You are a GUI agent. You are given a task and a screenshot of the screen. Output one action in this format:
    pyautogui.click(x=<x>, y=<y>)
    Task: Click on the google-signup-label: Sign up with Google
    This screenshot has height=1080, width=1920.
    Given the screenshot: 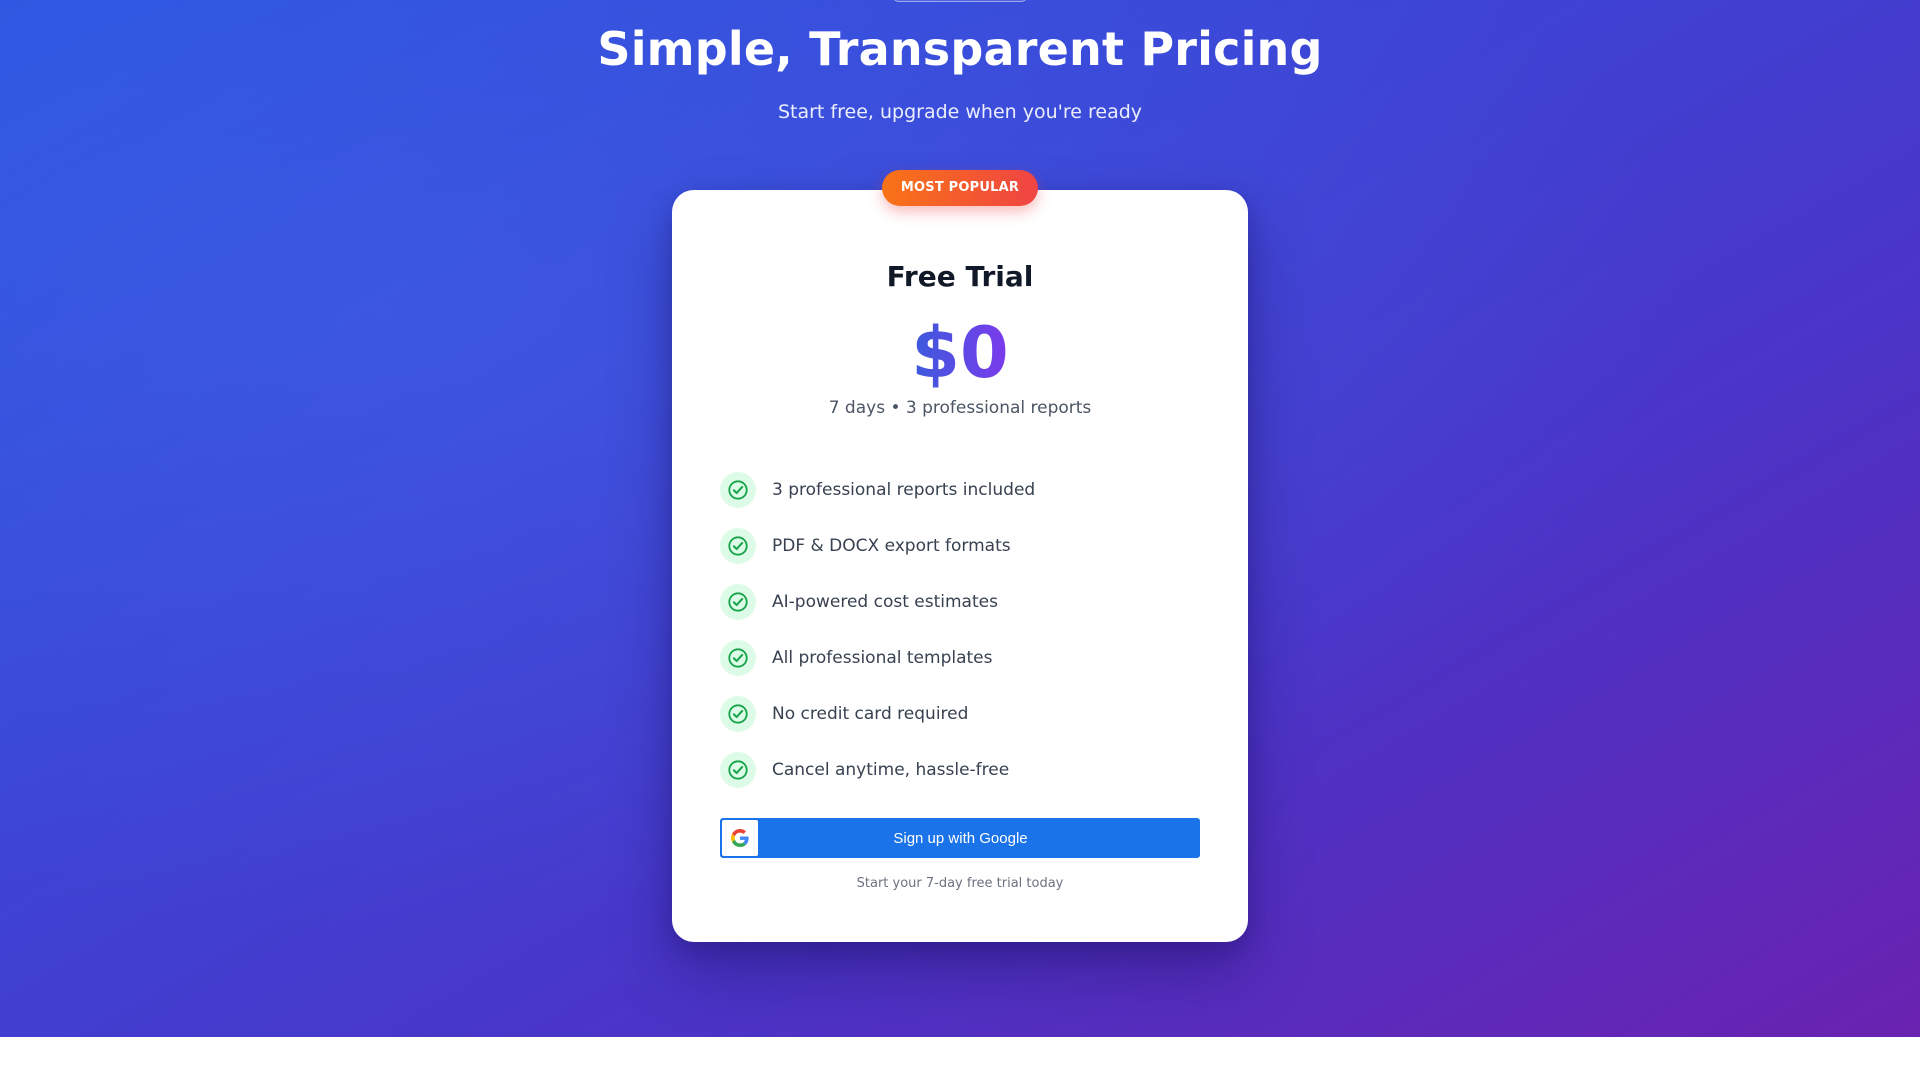 What is the action you would take?
    pyautogui.click(x=960, y=838)
    